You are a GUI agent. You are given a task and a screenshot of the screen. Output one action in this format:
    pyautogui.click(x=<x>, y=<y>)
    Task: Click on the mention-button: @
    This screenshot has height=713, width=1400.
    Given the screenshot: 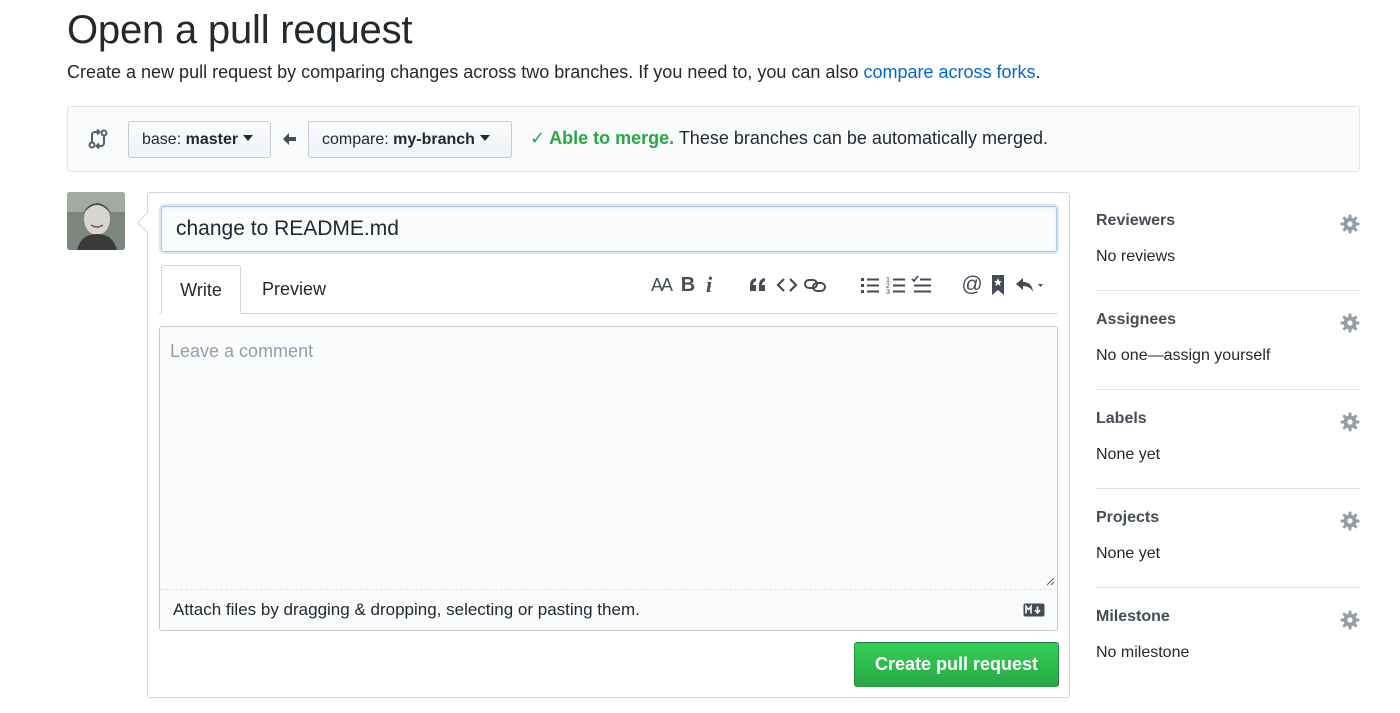 What is the action you would take?
    pyautogui.click(x=972, y=285)
    